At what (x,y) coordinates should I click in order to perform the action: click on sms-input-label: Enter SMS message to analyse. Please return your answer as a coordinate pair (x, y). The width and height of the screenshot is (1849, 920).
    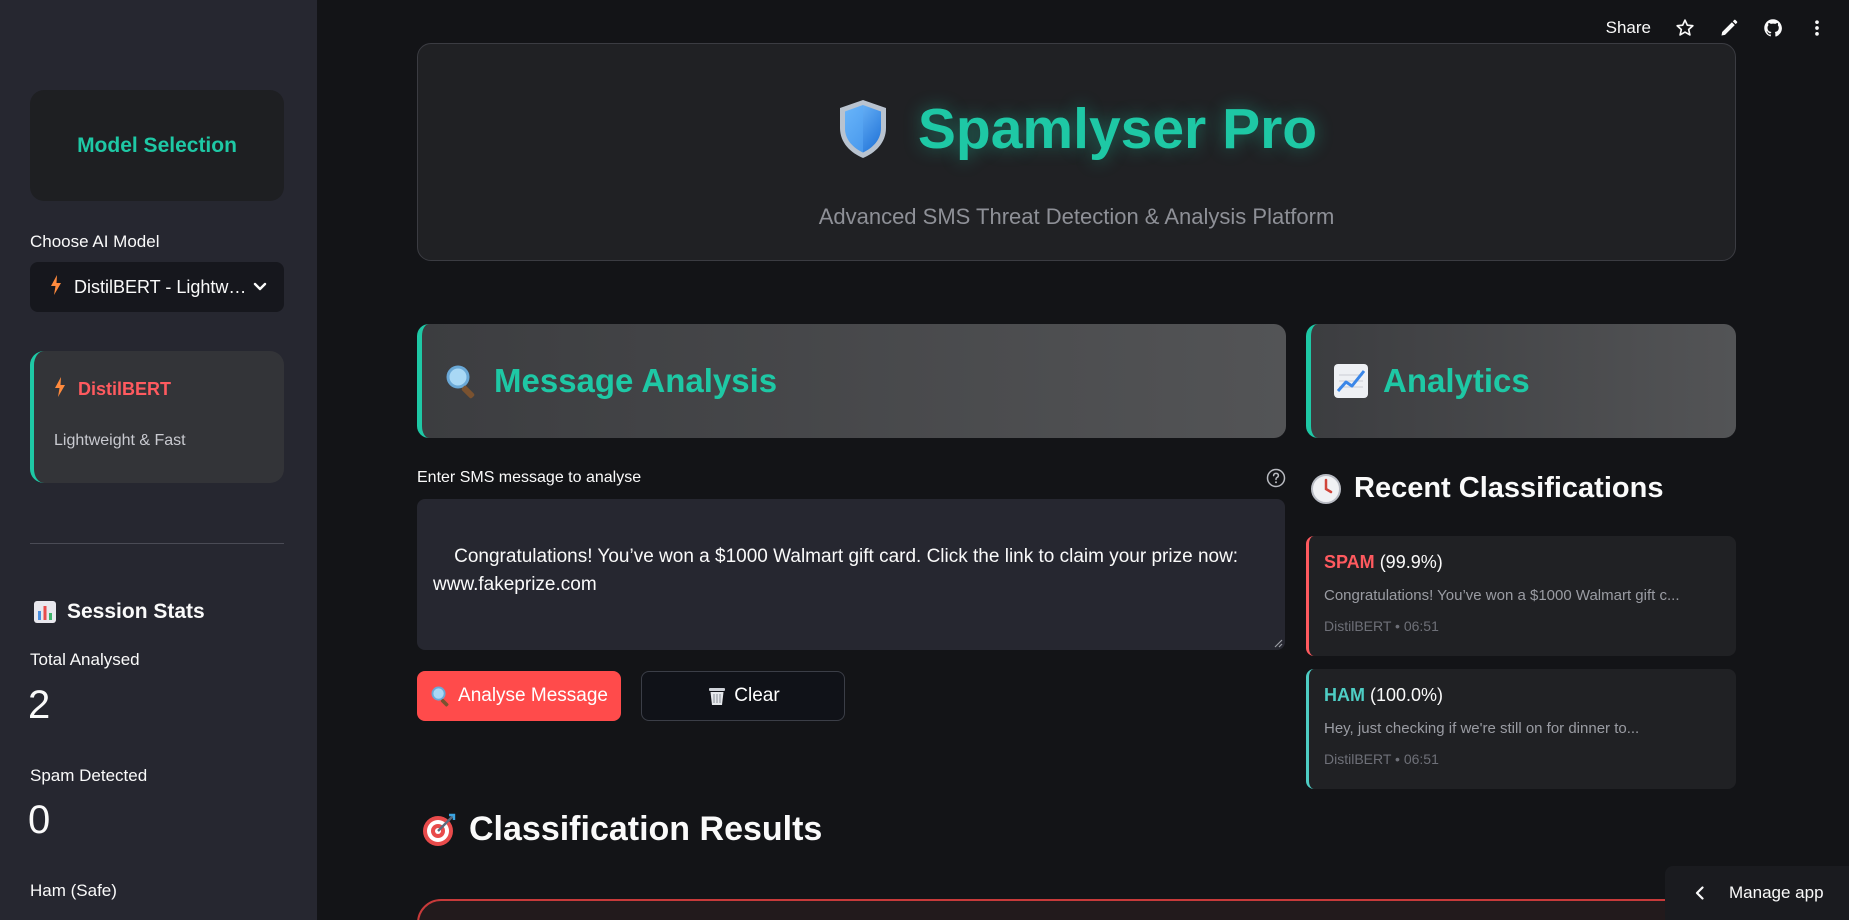
    Looking at the image, I should click on (529, 477).